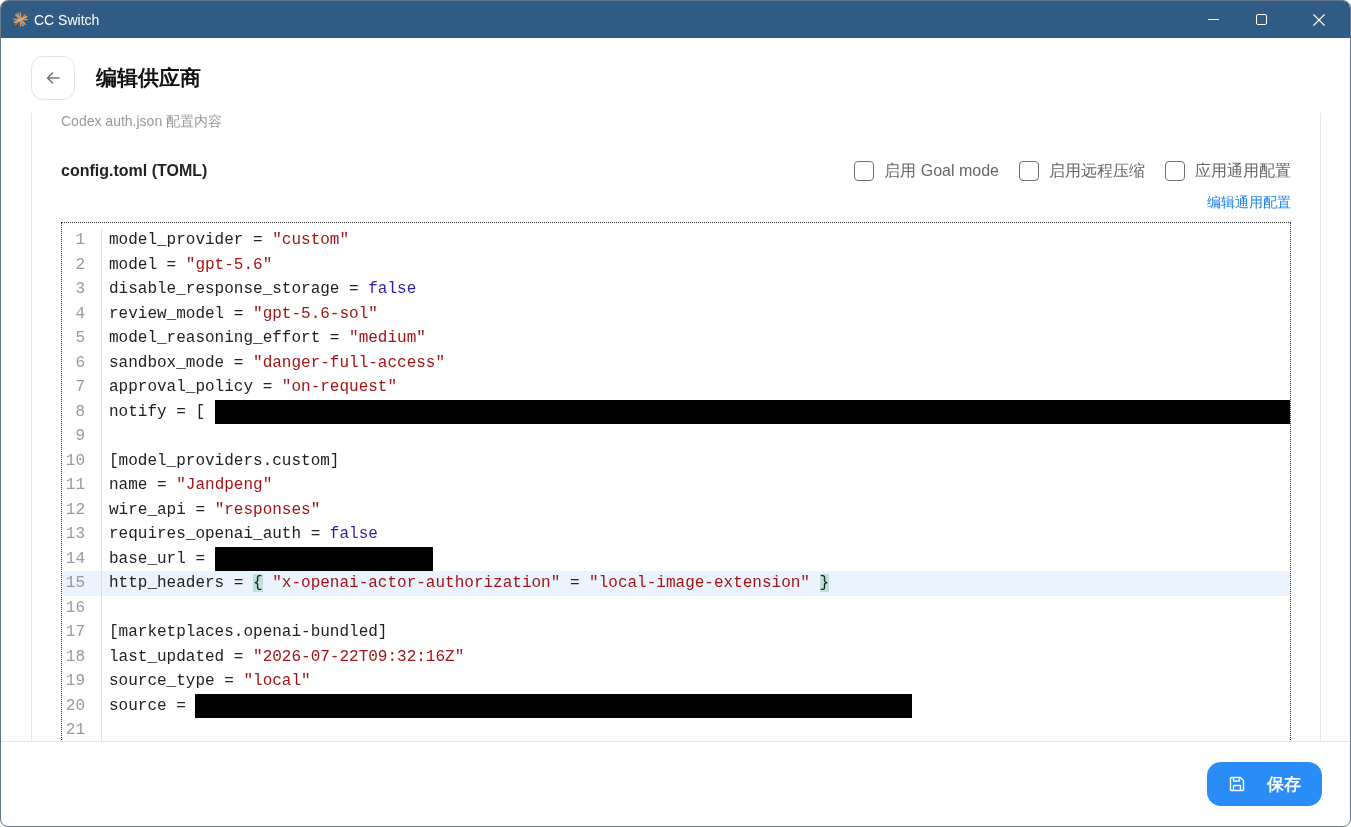 The image size is (1351, 827). What do you see at coordinates (210, 681) in the screenshot?
I see `code-line: source_type = "local"` at bounding box center [210, 681].